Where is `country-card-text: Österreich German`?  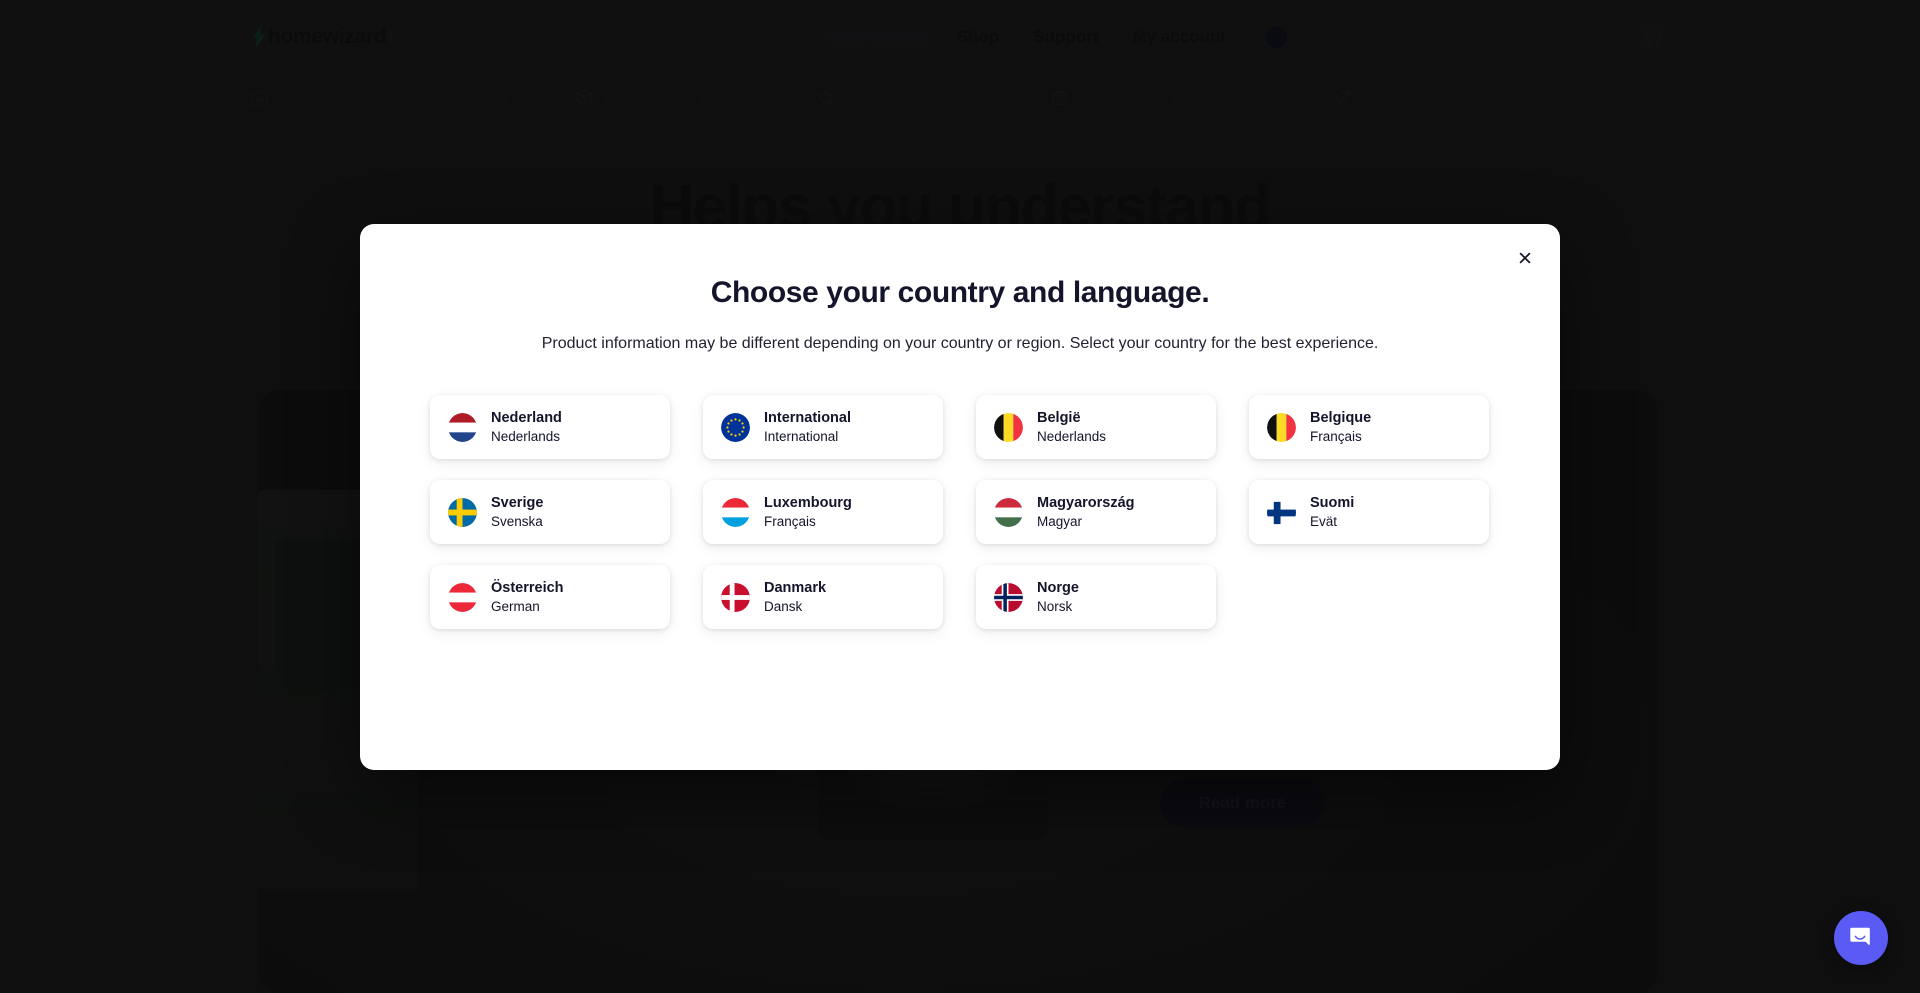
country-card-text: Österreich German is located at coordinates (527, 597).